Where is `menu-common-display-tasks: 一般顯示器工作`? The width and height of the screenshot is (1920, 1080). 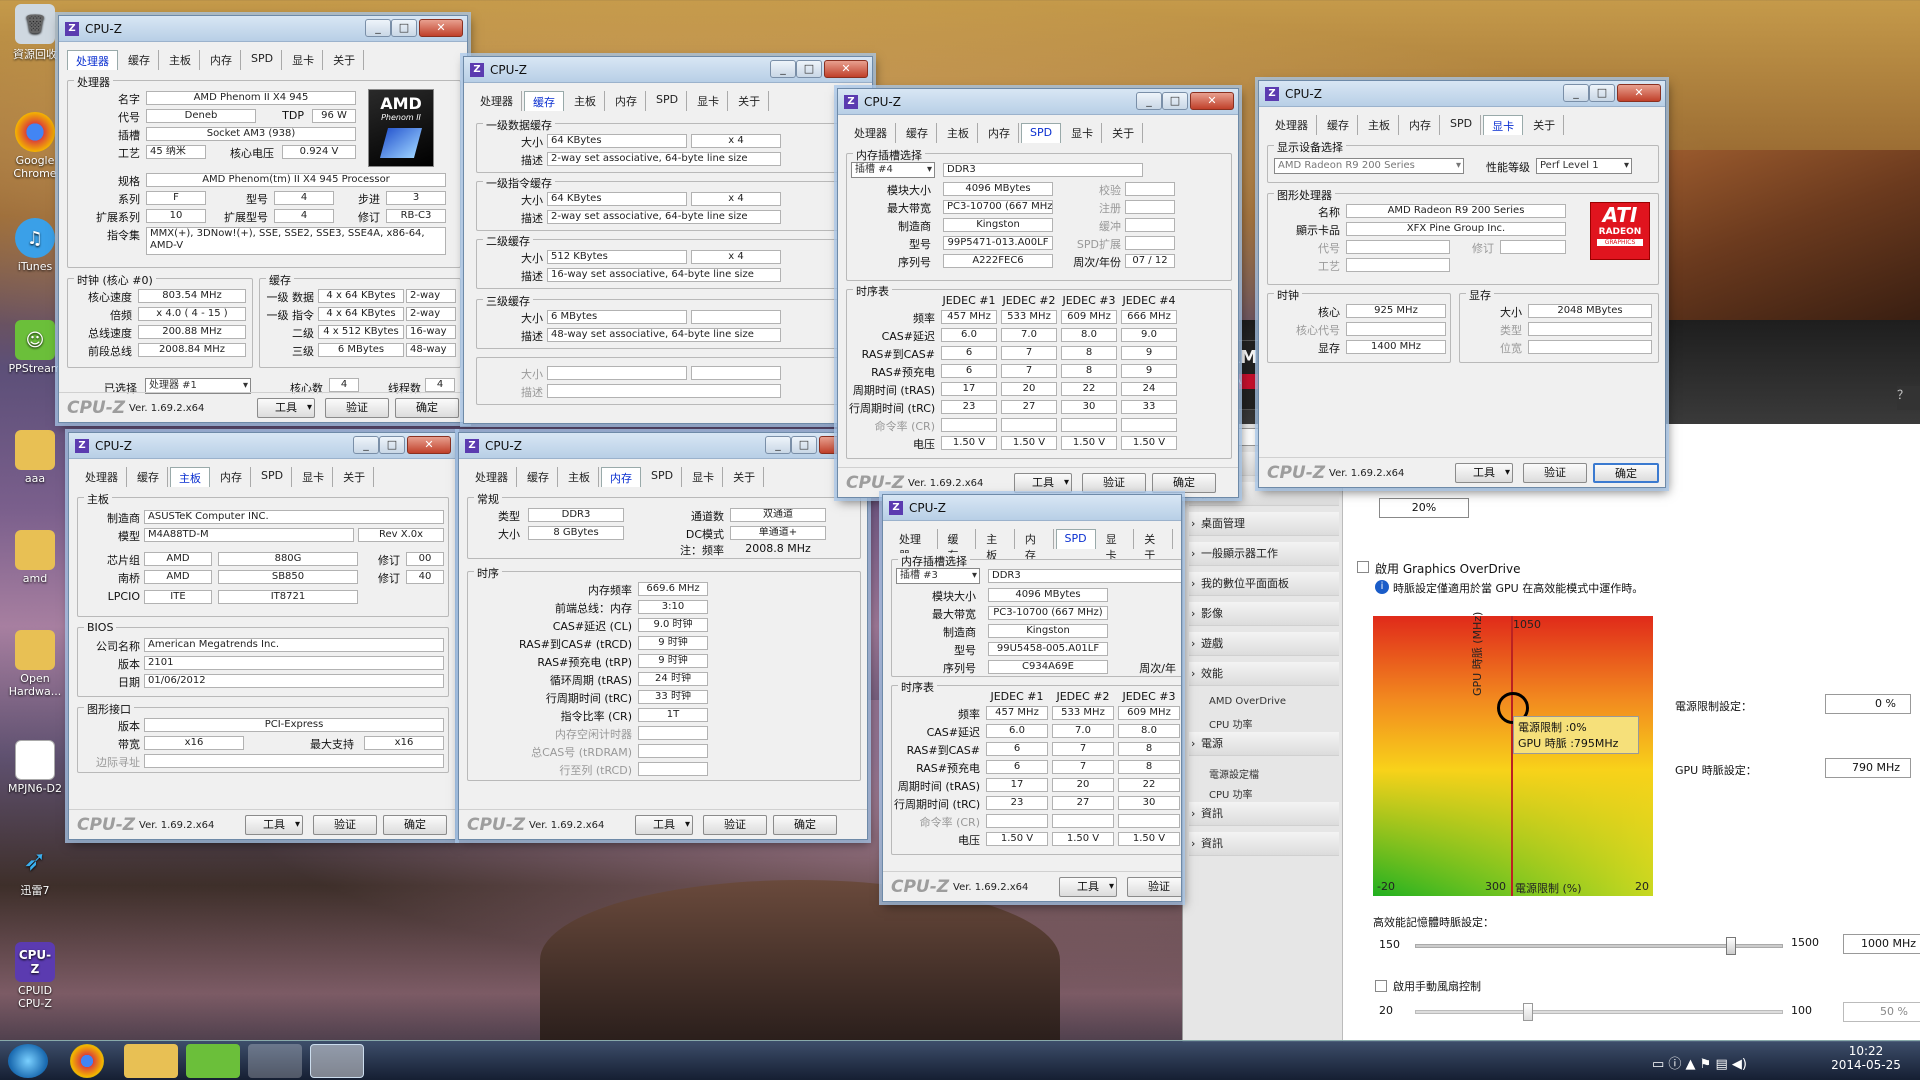
menu-common-display-tasks: 一般顯示器工作 is located at coordinates (1264, 554).